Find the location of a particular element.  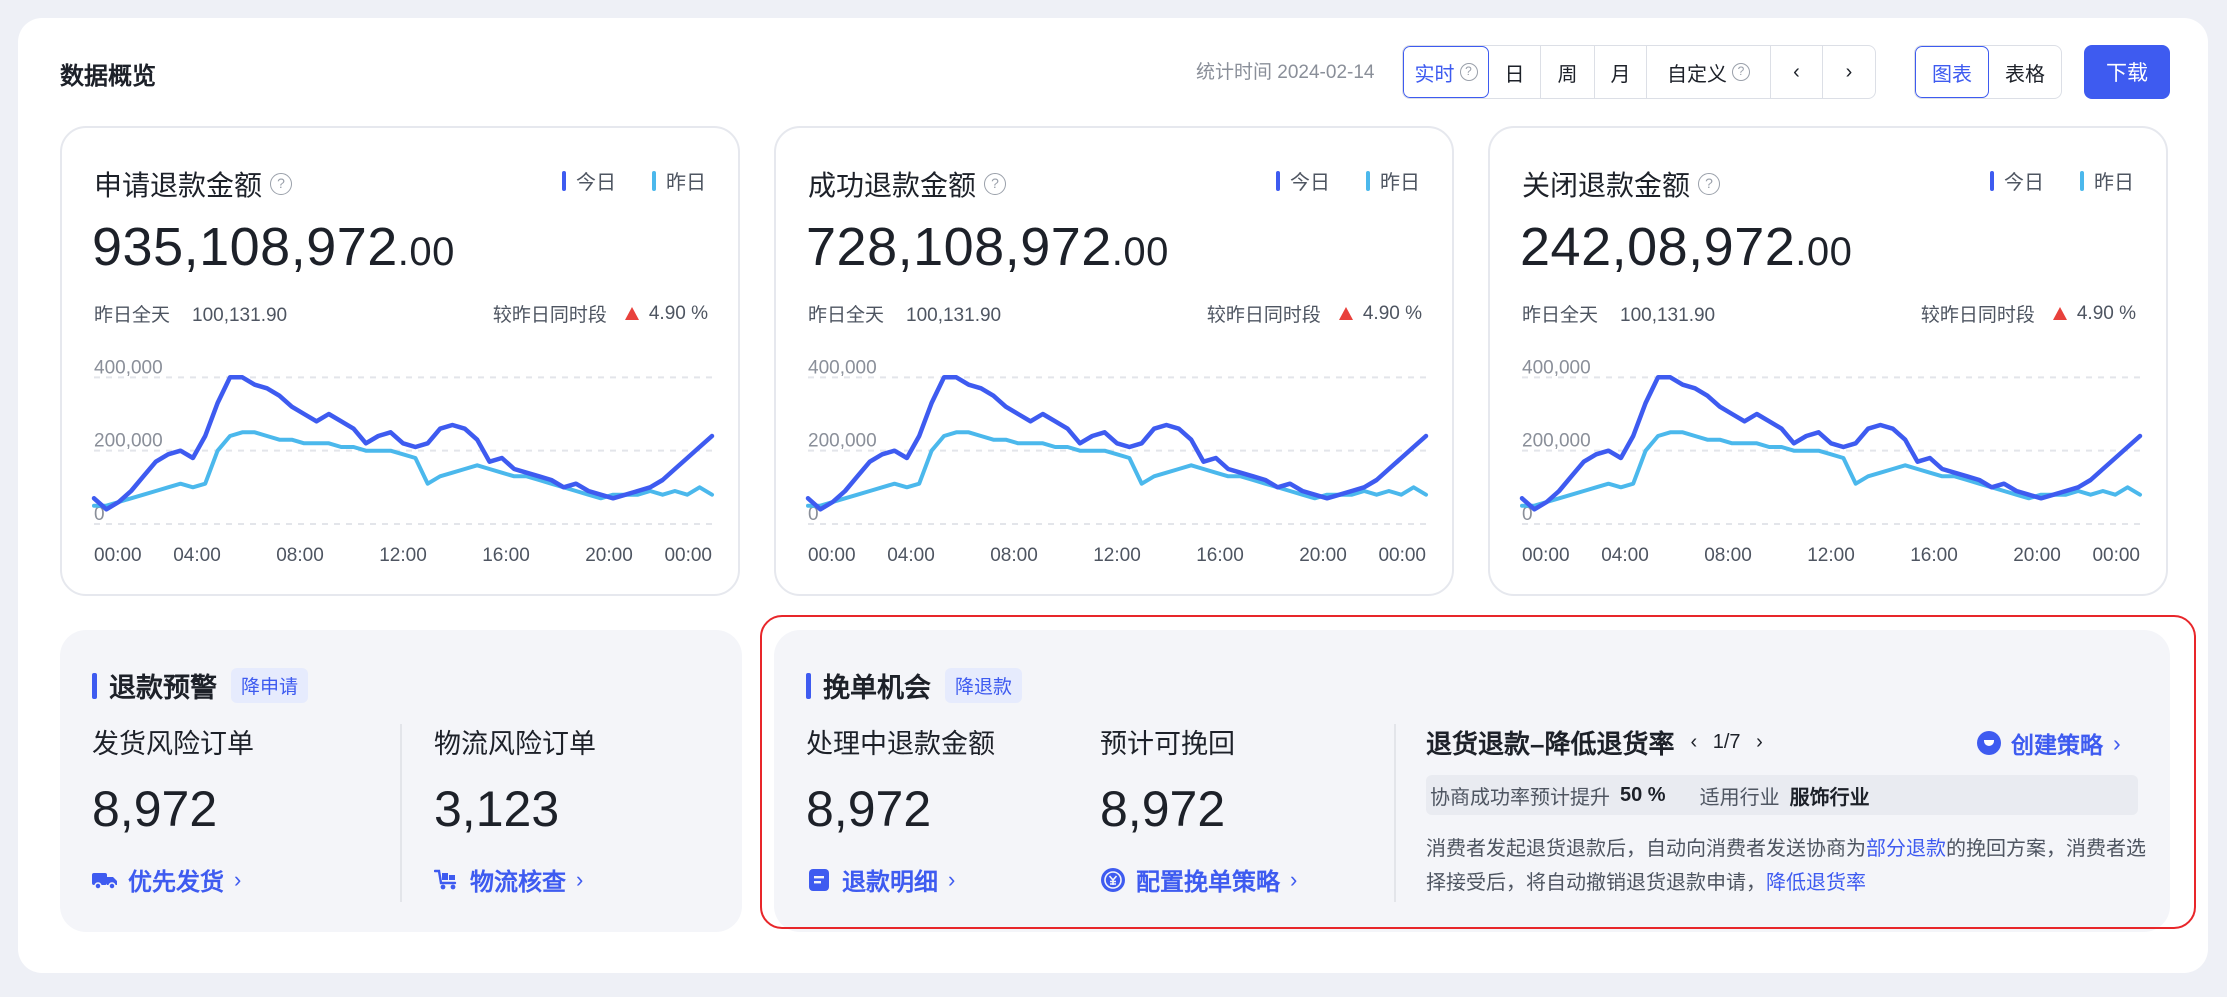

download-button: 下载 is located at coordinates (2127, 72).